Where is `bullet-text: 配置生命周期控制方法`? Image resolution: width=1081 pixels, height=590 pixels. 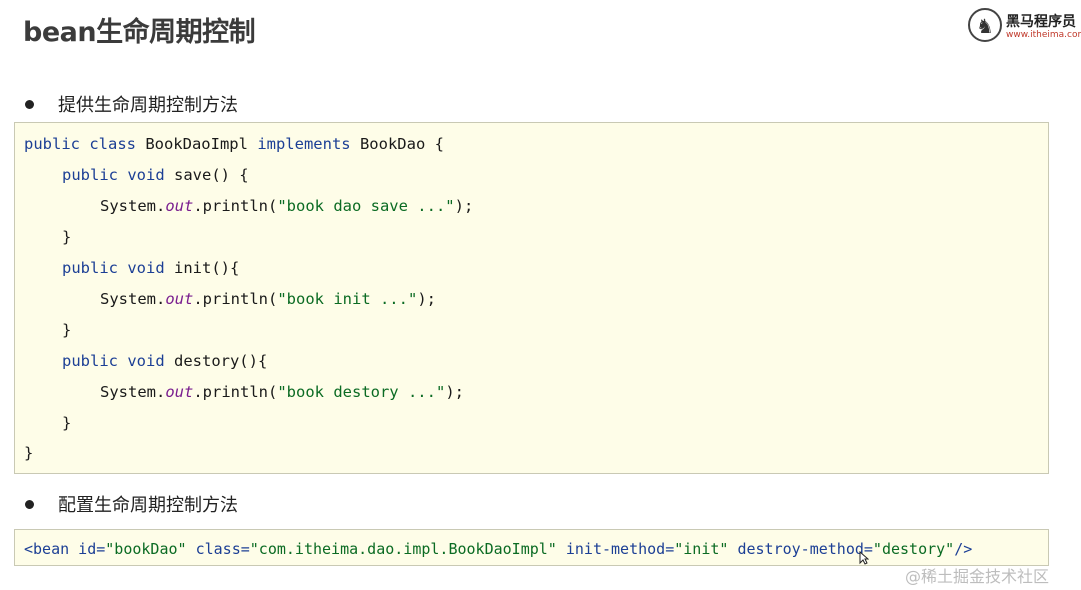
bullet-text: 配置生命周期控制方法 is located at coordinates (148, 505).